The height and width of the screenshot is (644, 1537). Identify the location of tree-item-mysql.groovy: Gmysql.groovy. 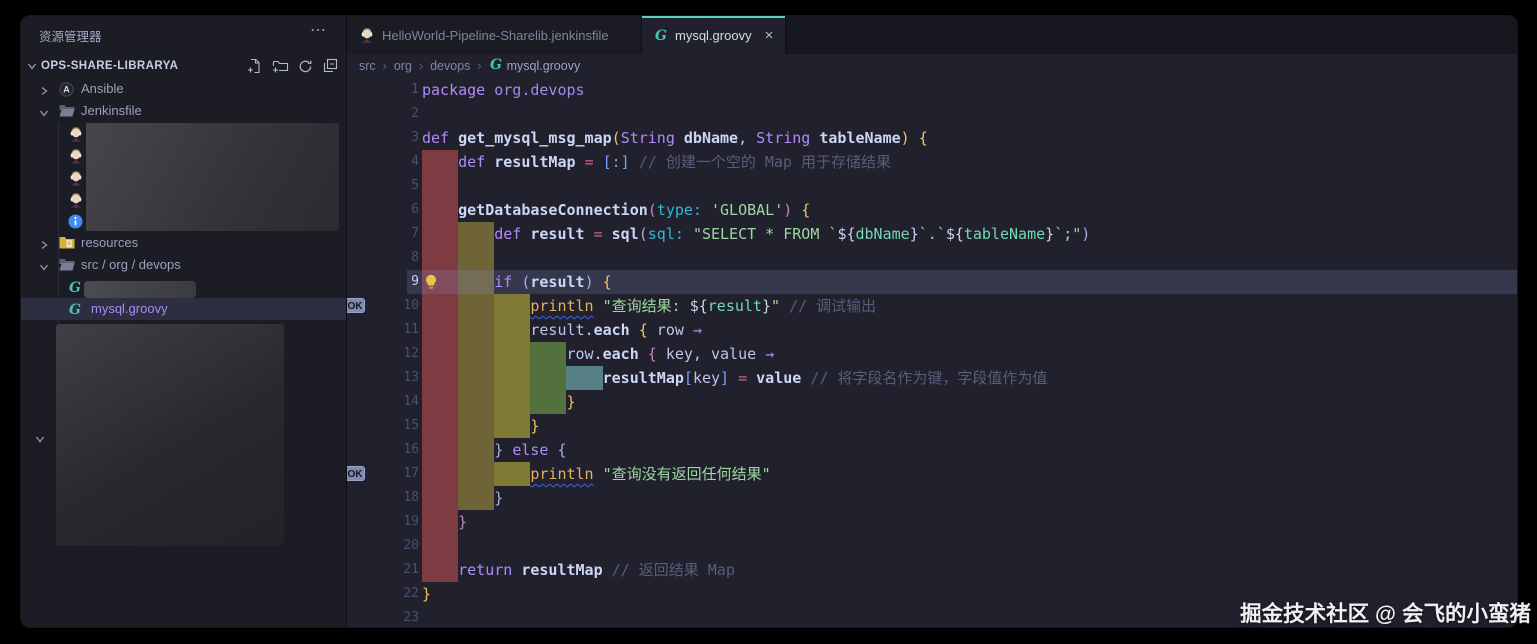
(183, 309).